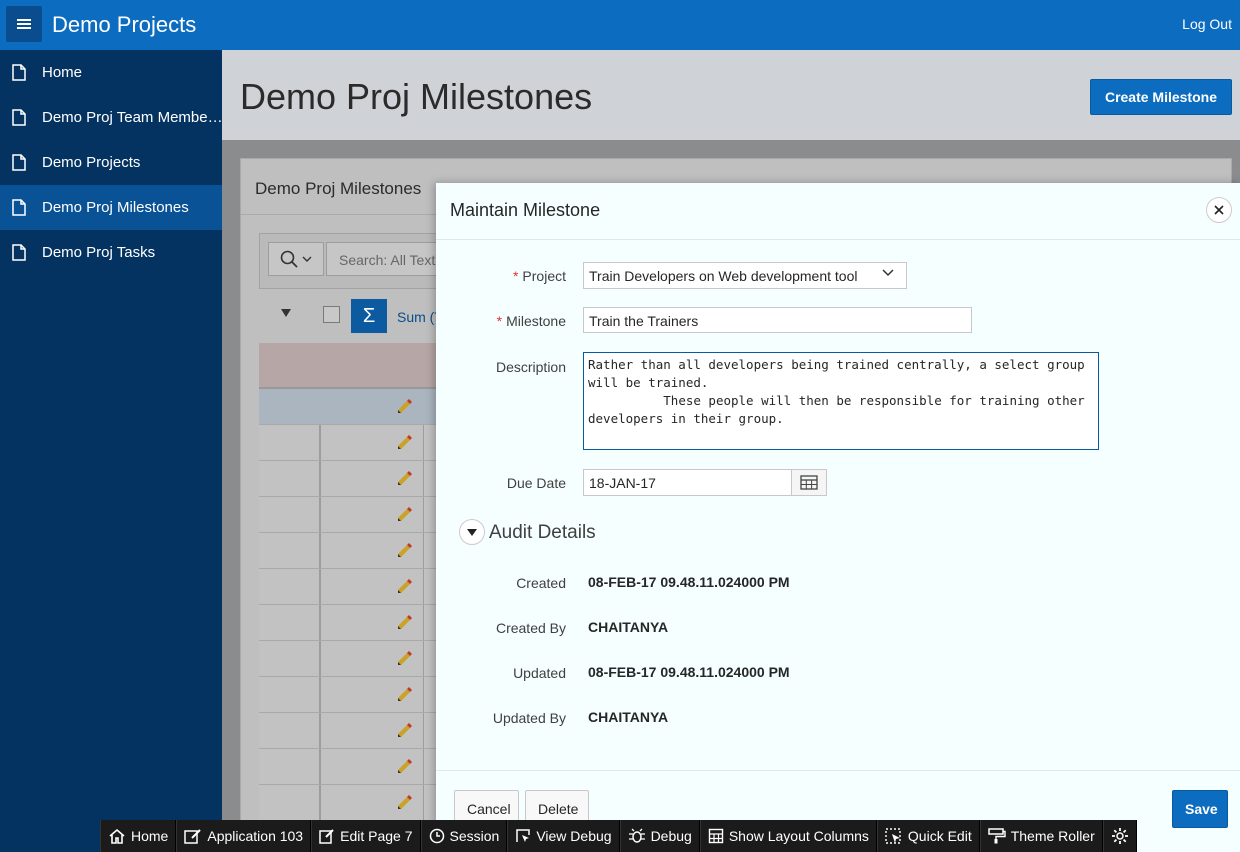 The height and width of the screenshot is (852, 1240). I want to click on collapse-icon, so click(286, 313).